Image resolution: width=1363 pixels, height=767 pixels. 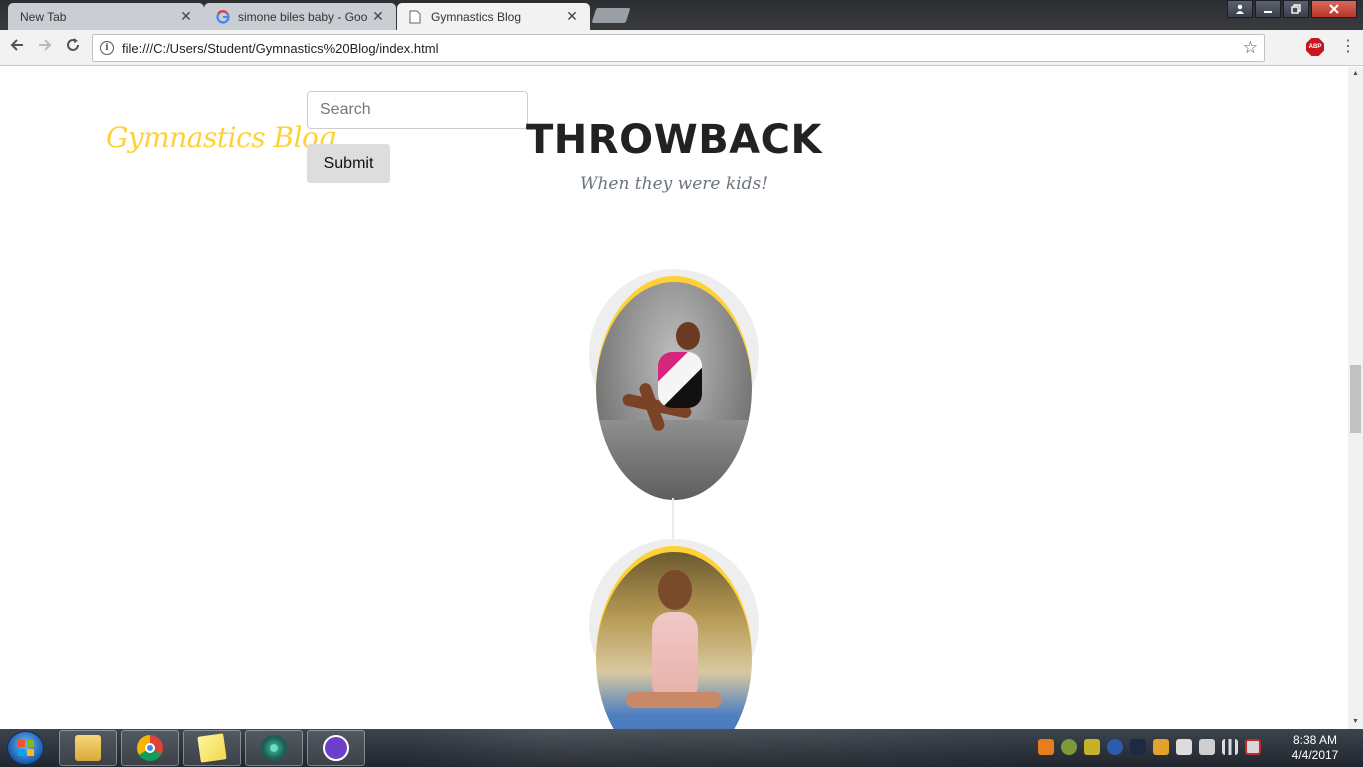 I want to click on tab-title: New Tab, so click(x=43, y=16).